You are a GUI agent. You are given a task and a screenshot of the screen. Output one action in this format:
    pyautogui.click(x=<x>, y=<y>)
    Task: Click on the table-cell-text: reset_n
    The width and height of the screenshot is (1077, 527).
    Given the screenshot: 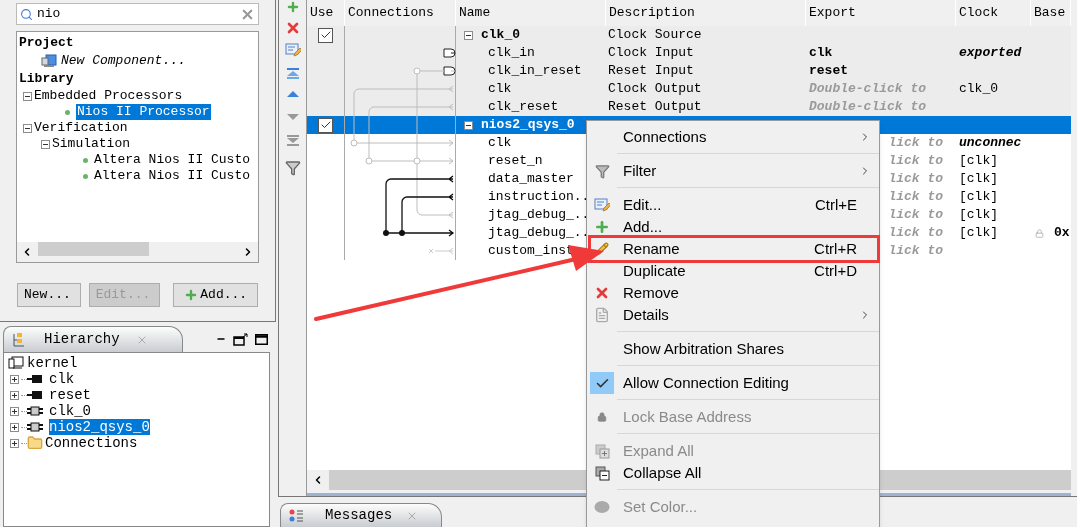 What is the action you would take?
    pyautogui.click(x=515, y=161)
    